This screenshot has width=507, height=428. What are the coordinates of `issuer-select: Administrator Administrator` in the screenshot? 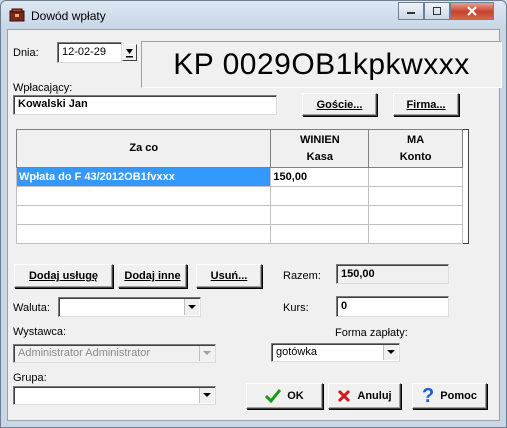 It's located at (114, 353).